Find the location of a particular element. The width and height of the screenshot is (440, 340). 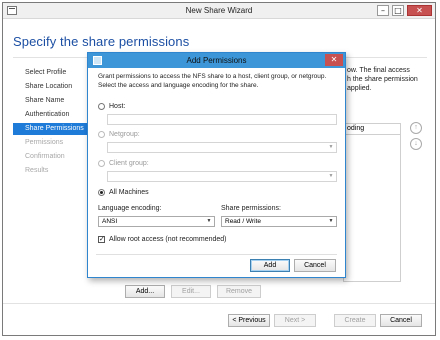

nav-item-share-permissions: Share Permissions is located at coordinates (51, 129).